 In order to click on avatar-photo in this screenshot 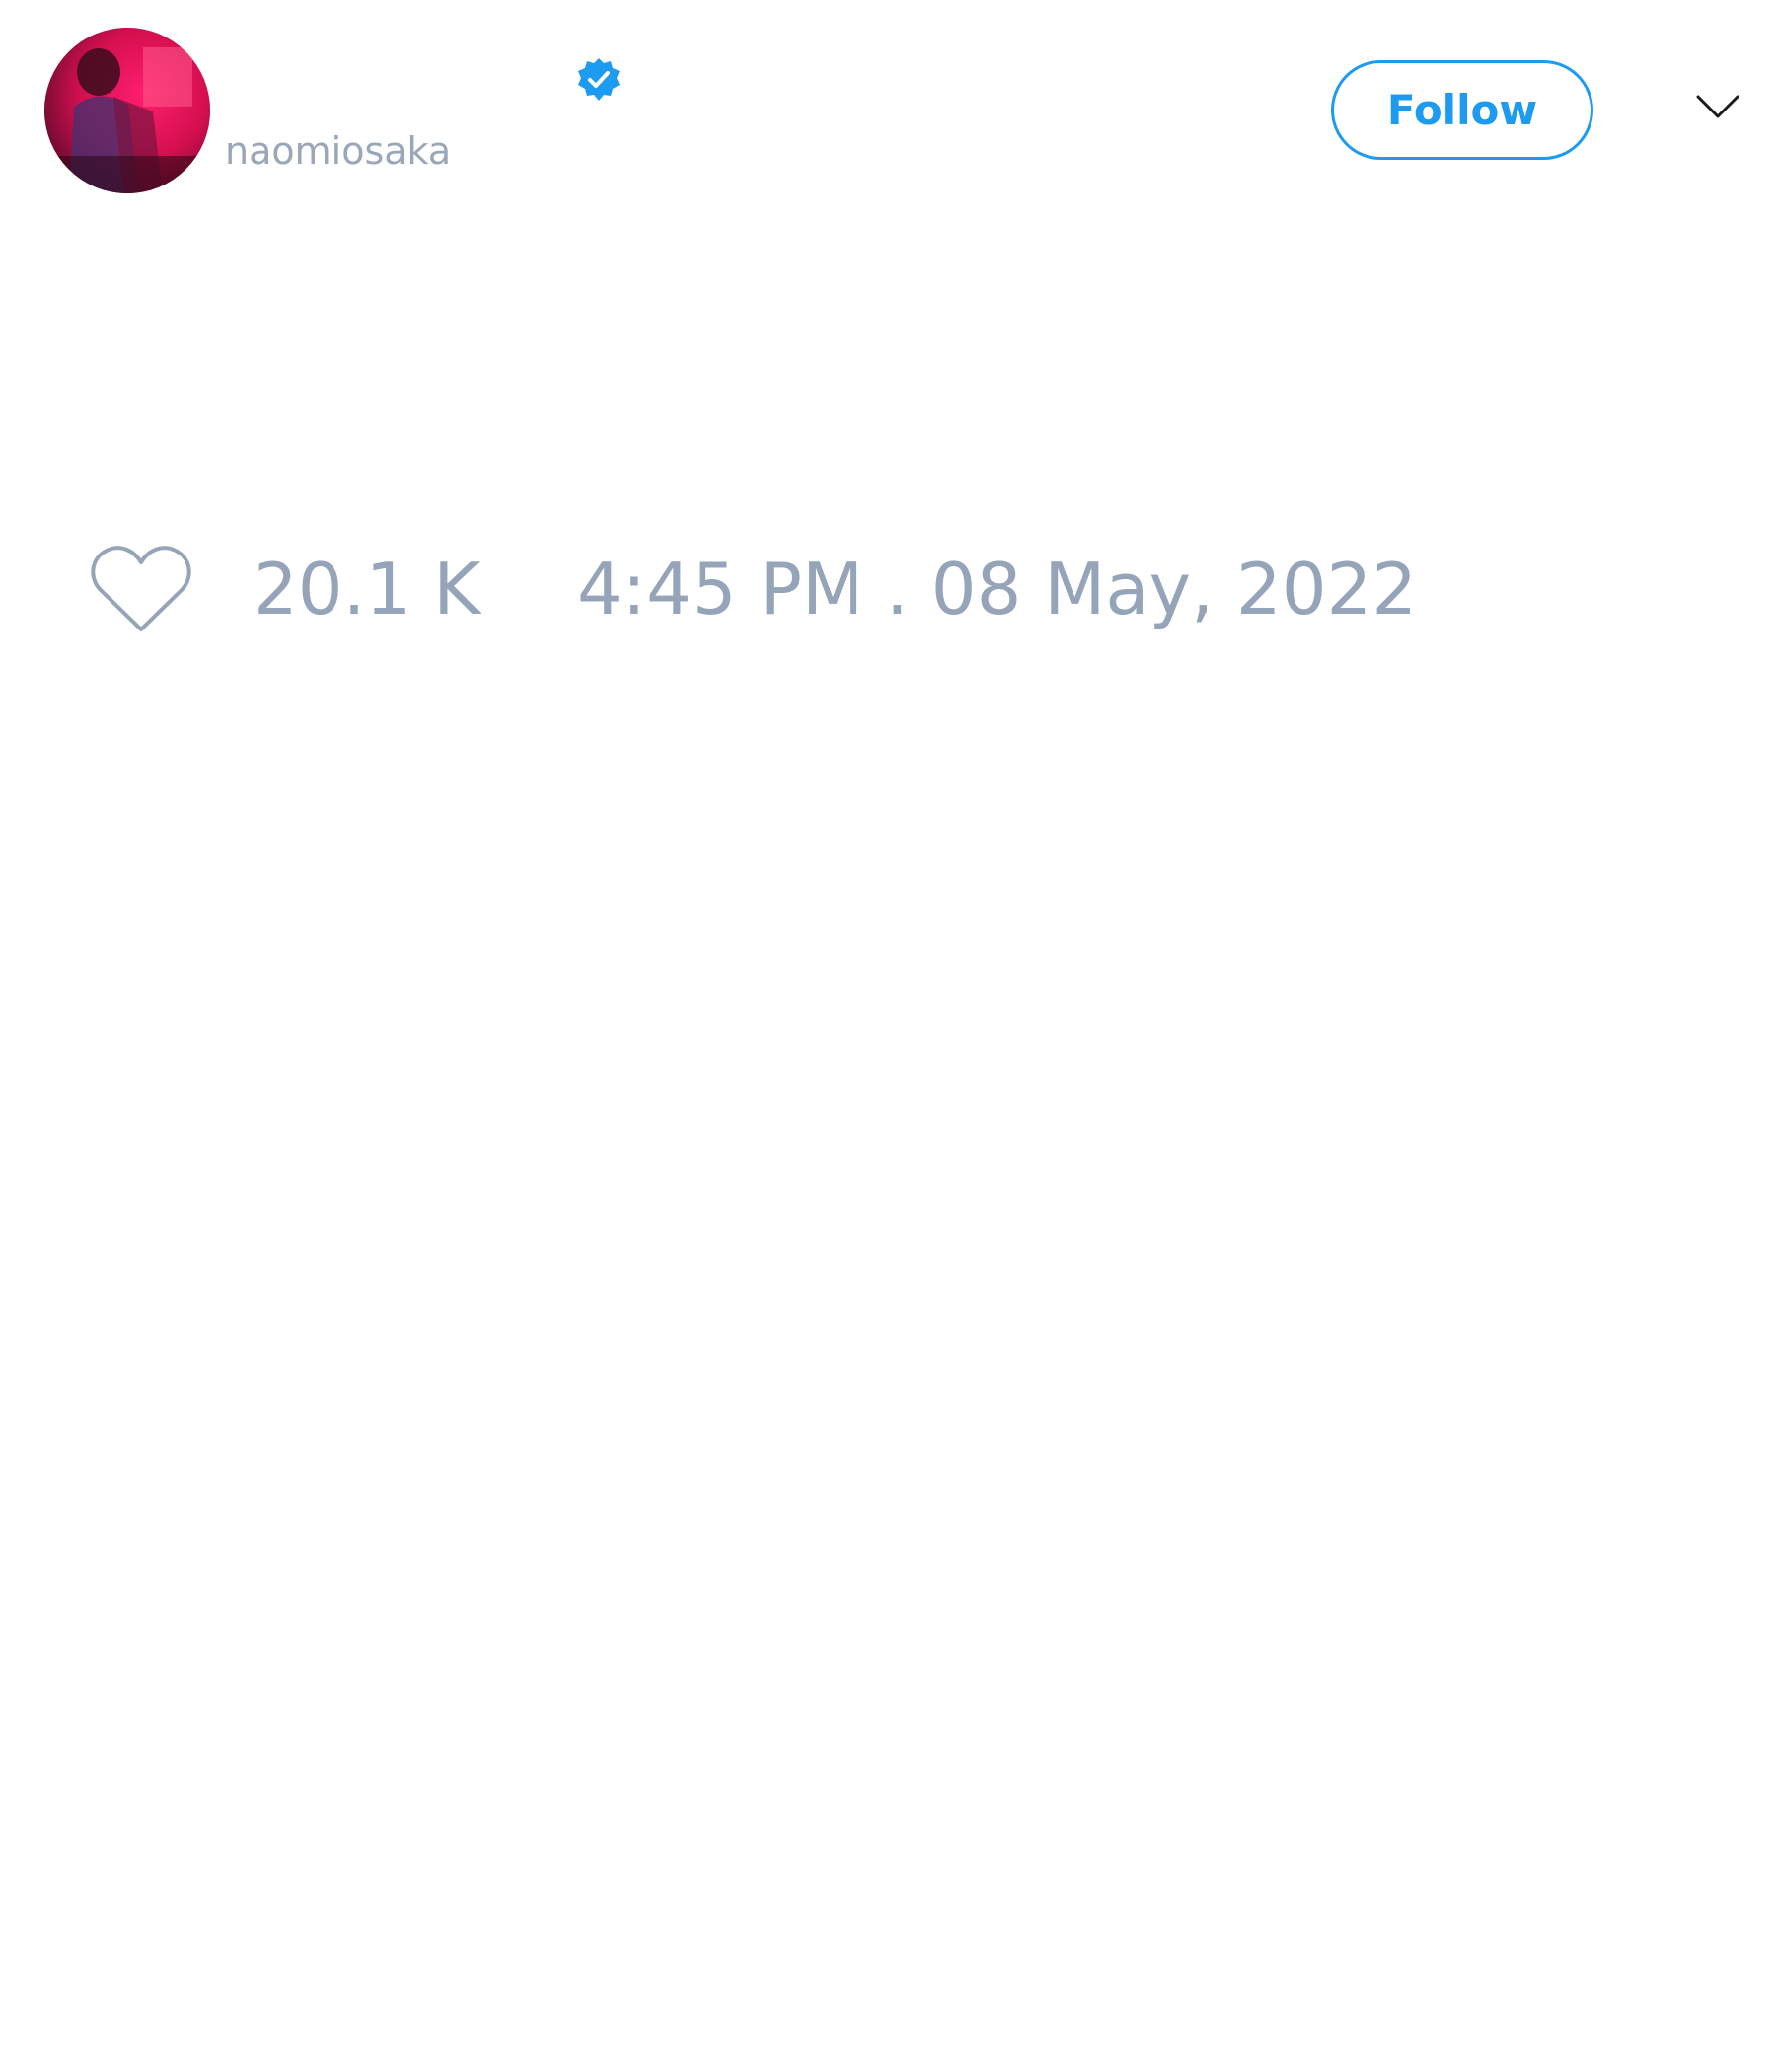, I will do `click(127, 111)`.